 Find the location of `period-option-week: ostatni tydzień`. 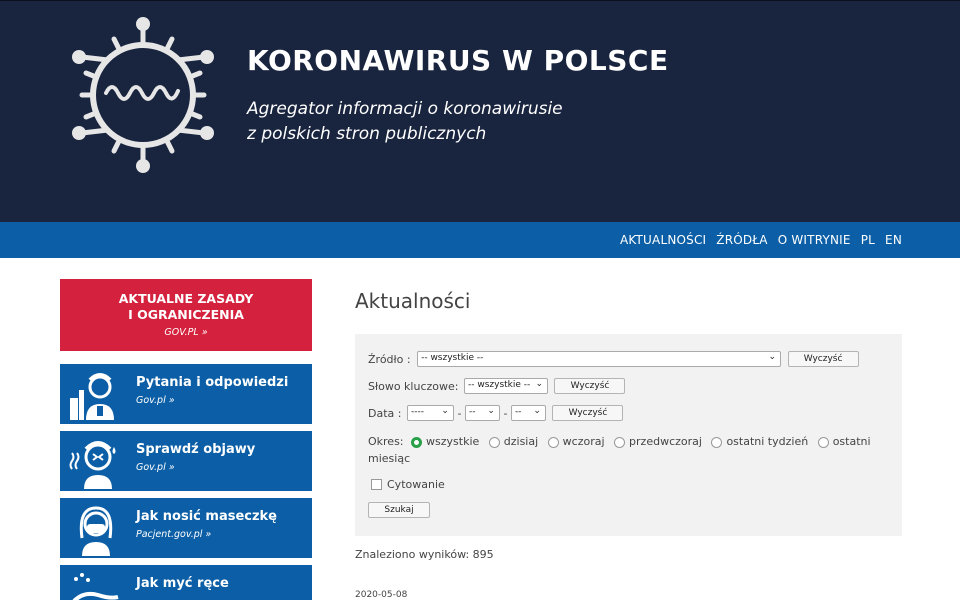

period-option-week: ostatni tydzień is located at coordinates (767, 441).